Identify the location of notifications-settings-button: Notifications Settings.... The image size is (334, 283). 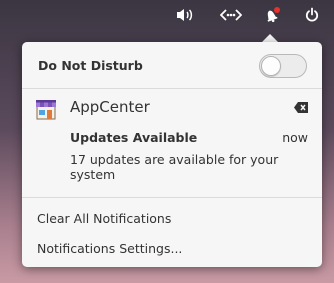
(109, 248).